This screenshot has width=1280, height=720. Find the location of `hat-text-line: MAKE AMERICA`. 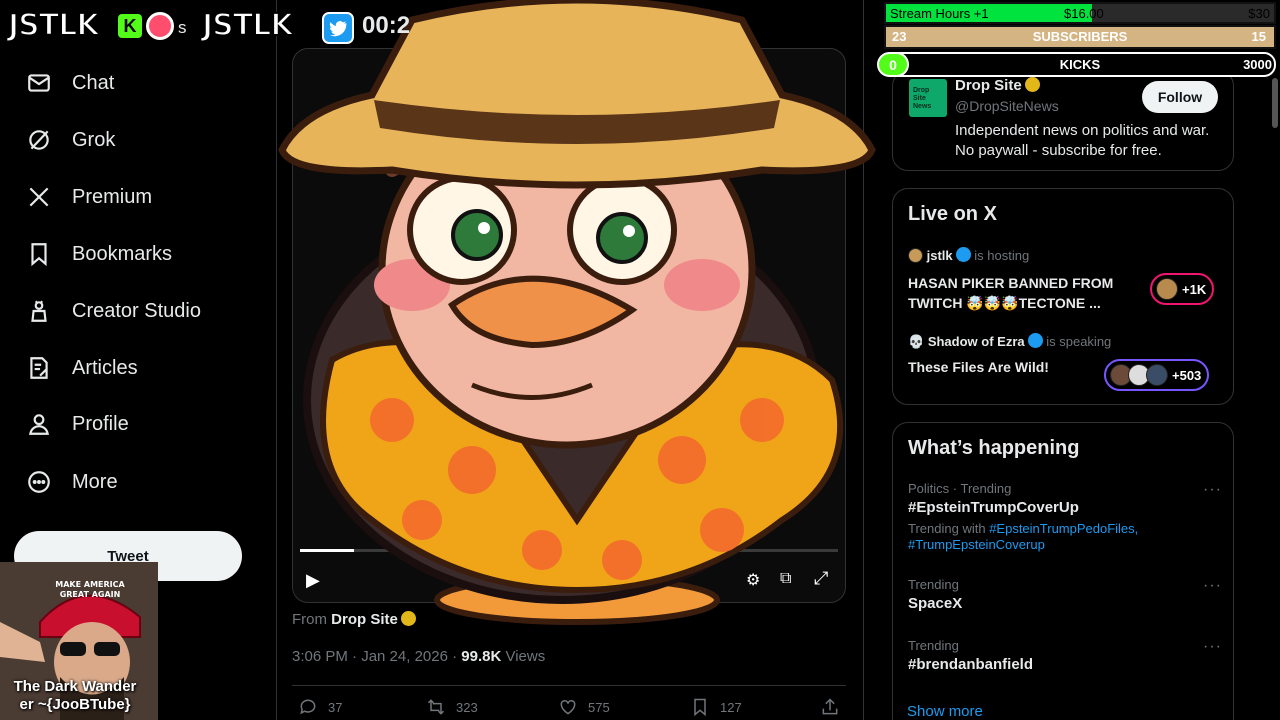

hat-text-line: MAKE AMERICA is located at coordinates (90, 584).